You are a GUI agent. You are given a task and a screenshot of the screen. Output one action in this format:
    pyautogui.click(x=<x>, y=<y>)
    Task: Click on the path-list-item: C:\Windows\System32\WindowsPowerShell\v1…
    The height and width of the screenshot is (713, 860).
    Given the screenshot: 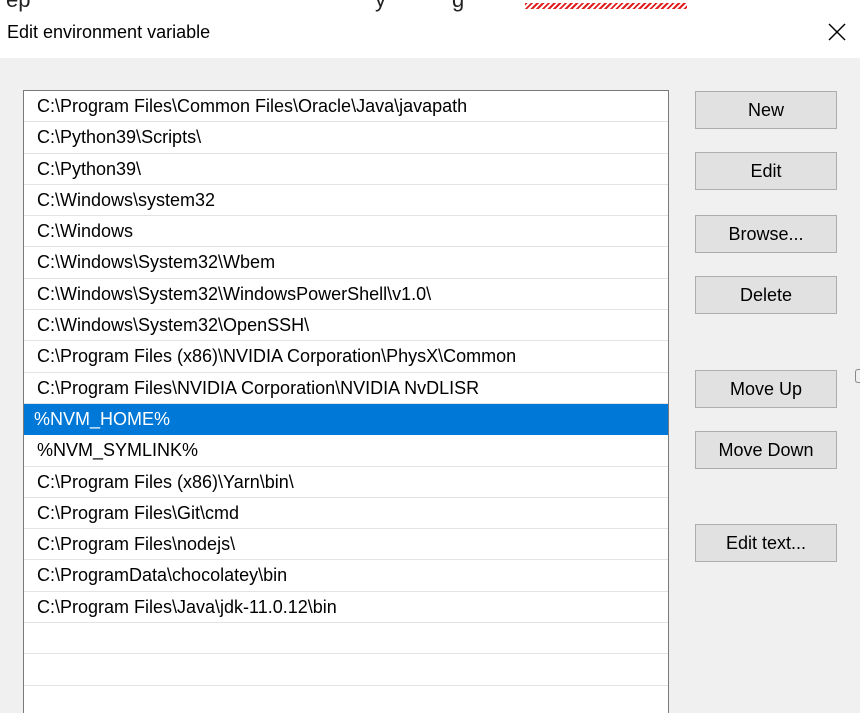 What is the action you would take?
    pyautogui.click(x=346, y=295)
    